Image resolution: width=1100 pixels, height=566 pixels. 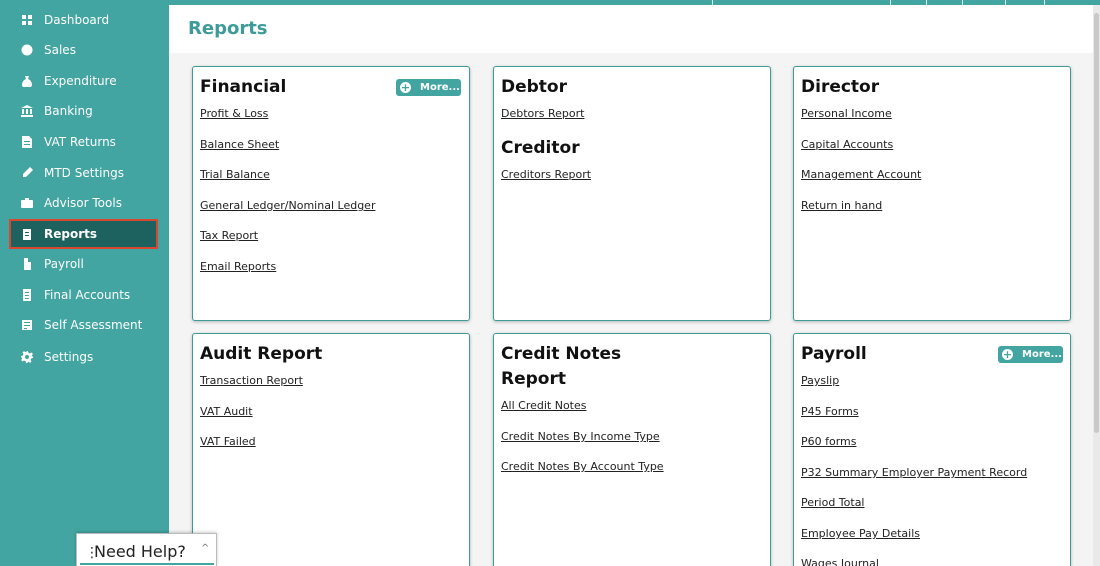 I want to click on card-title: Audit Report, so click(x=261, y=354).